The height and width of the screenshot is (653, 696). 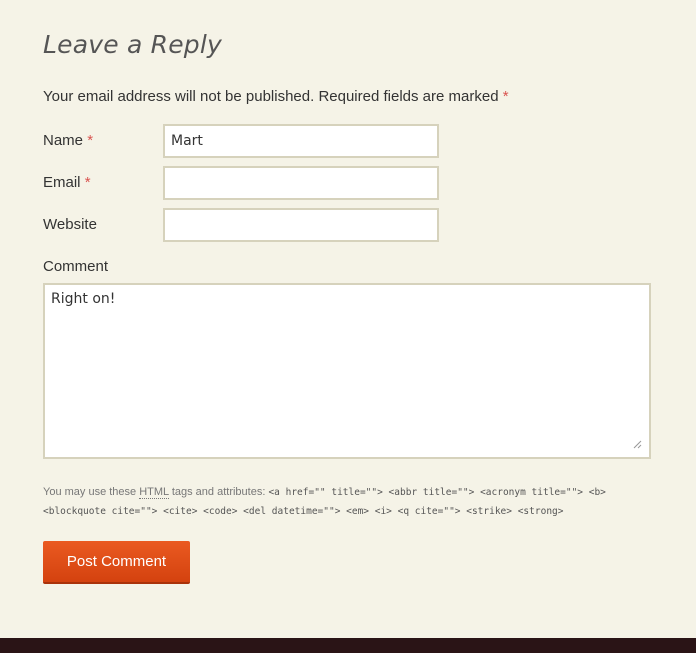 I want to click on email-row: Email *, so click(x=253, y=183).